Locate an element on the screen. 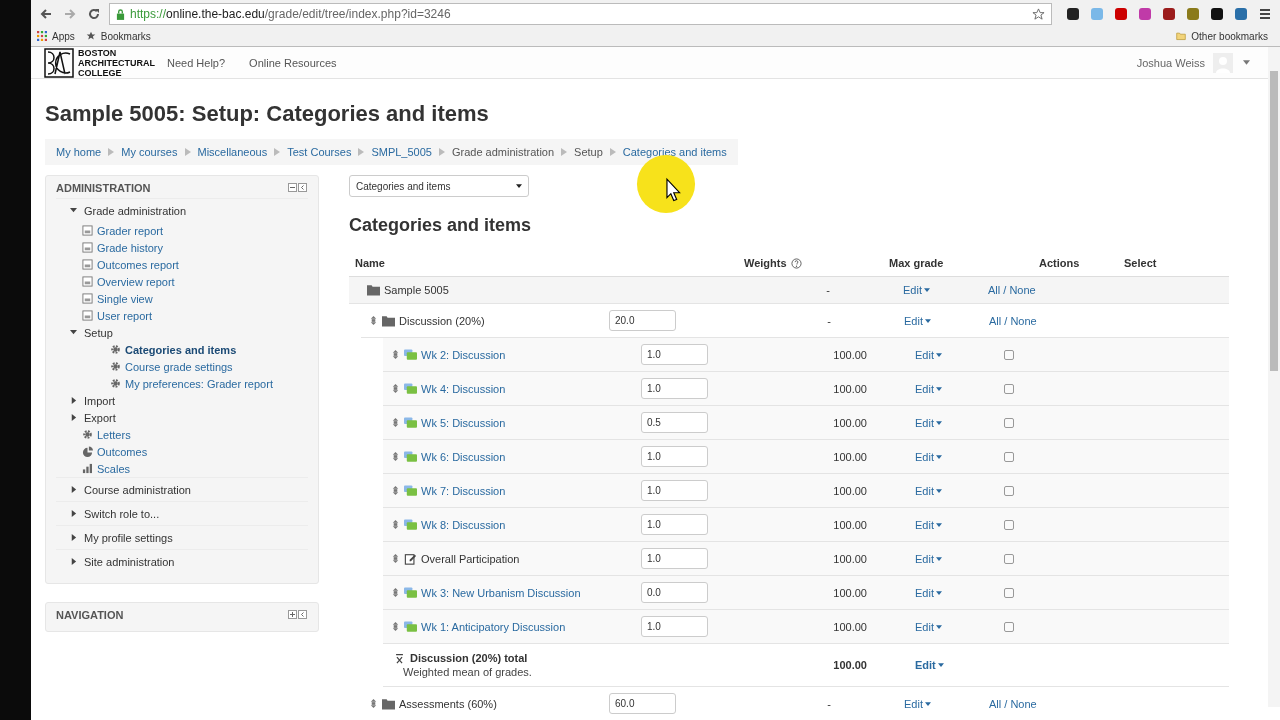 This screenshot has width=1280, height=720. bookmark-link: Apps is located at coordinates (63, 36).